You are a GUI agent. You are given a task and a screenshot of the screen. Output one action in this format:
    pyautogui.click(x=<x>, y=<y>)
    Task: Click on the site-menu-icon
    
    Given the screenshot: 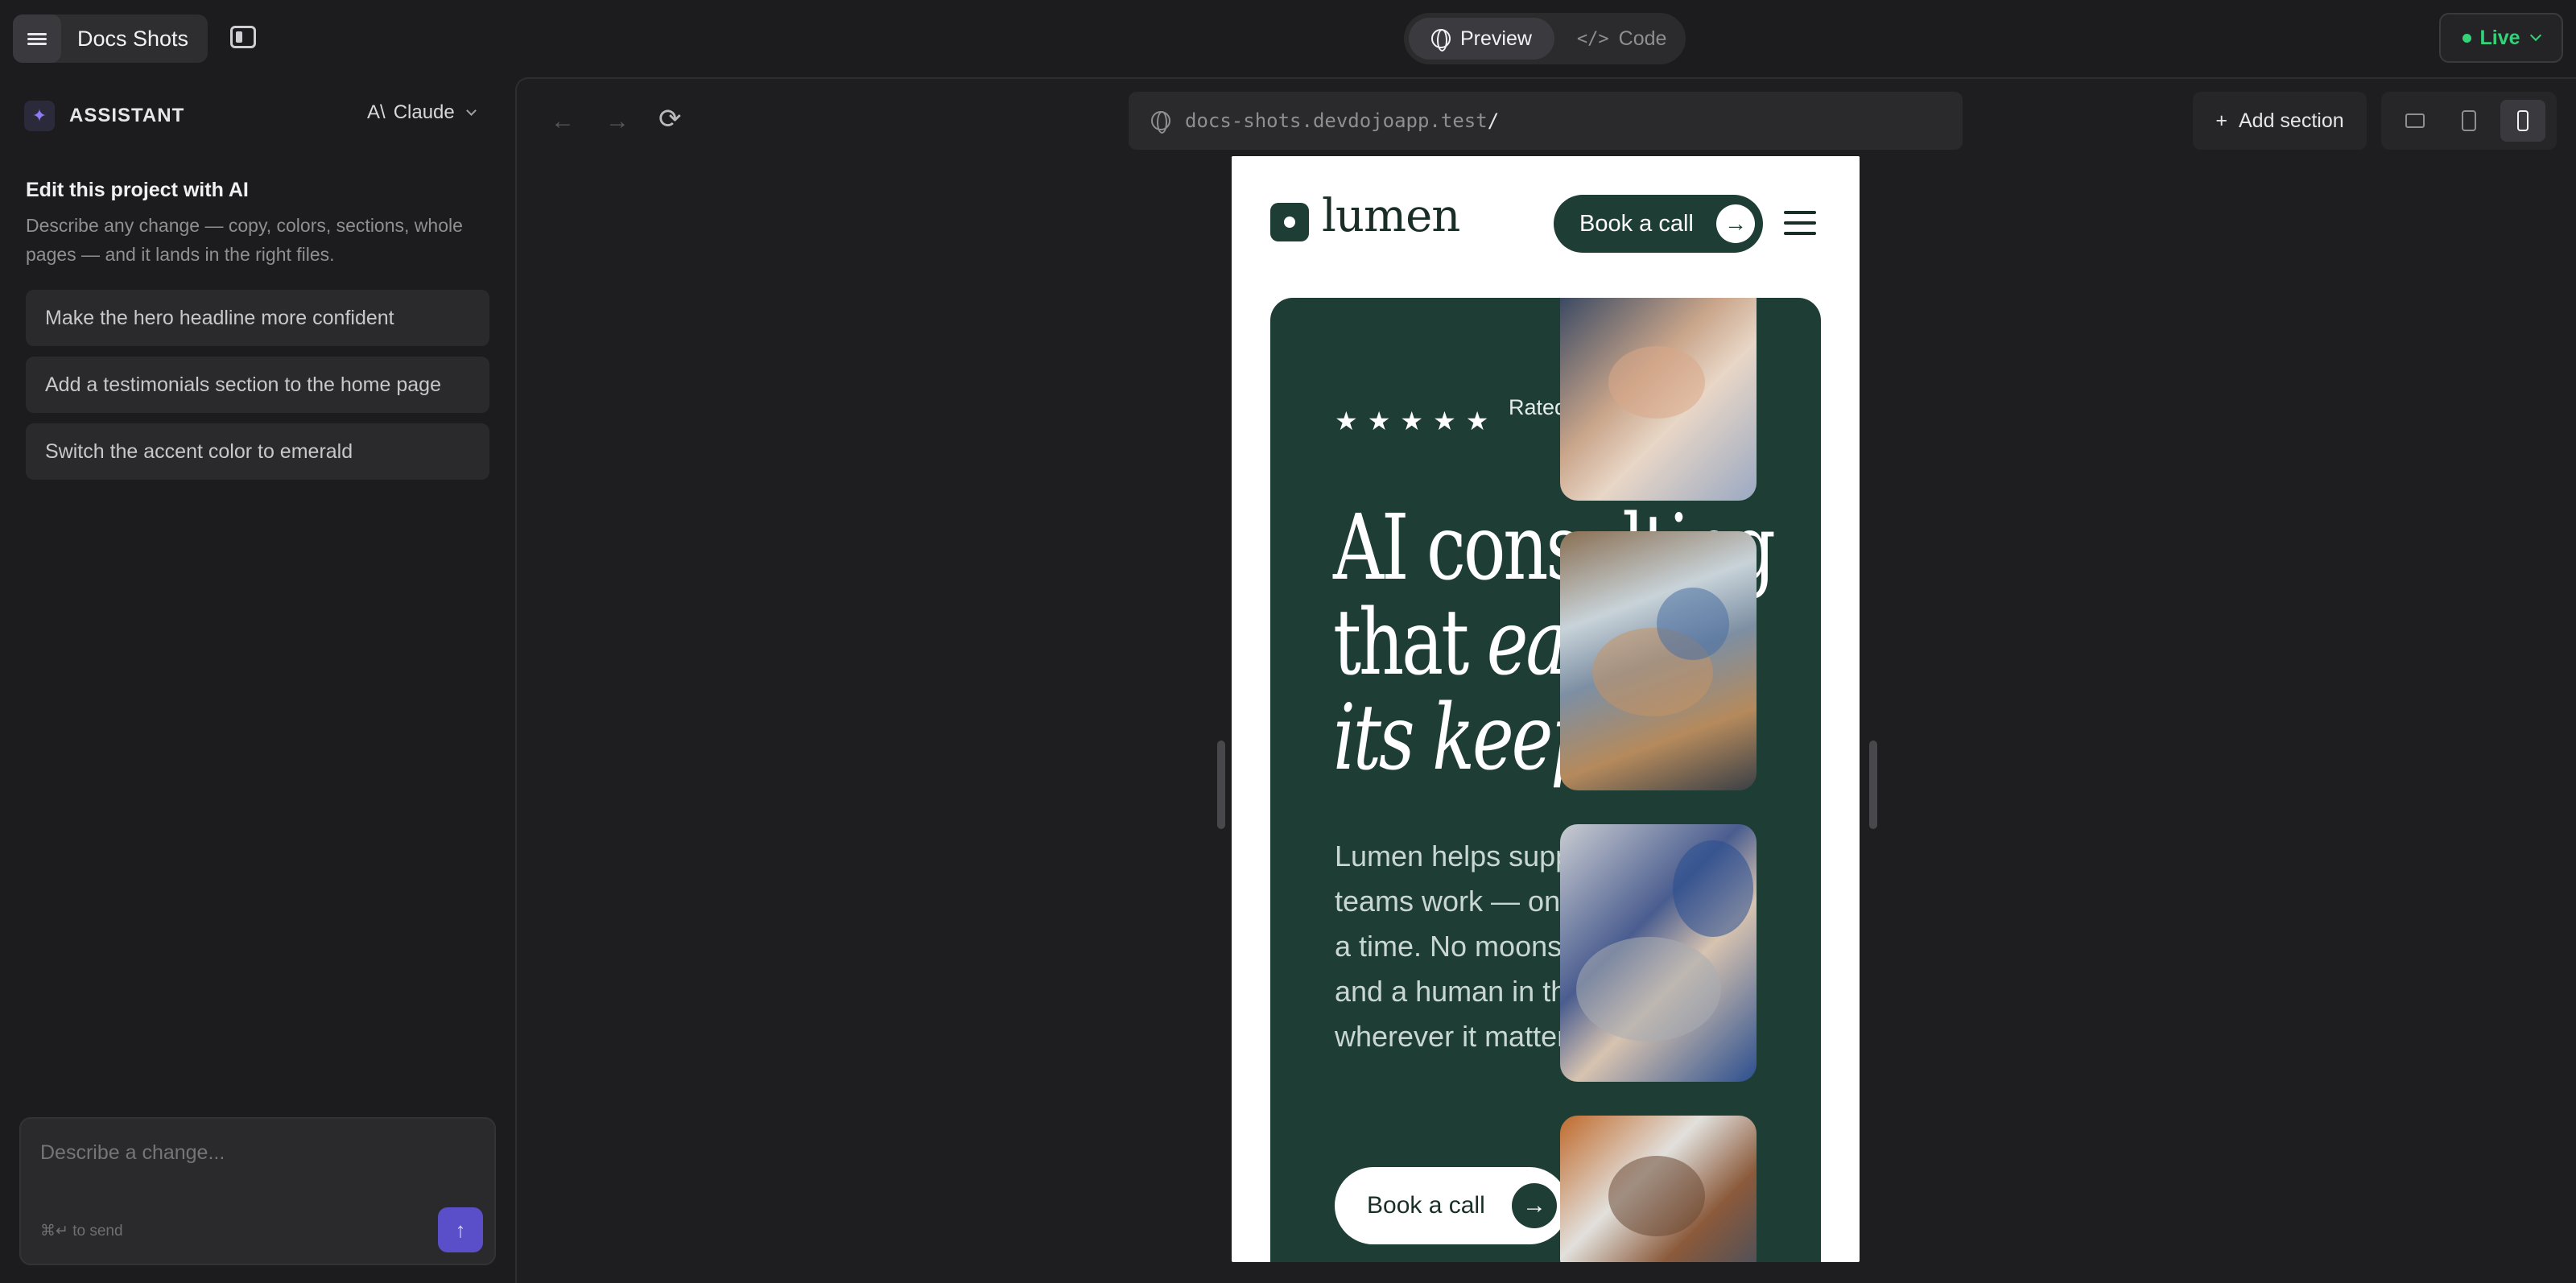 What is the action you would take?
    pyautogui.click(x=1800, y=226)
    